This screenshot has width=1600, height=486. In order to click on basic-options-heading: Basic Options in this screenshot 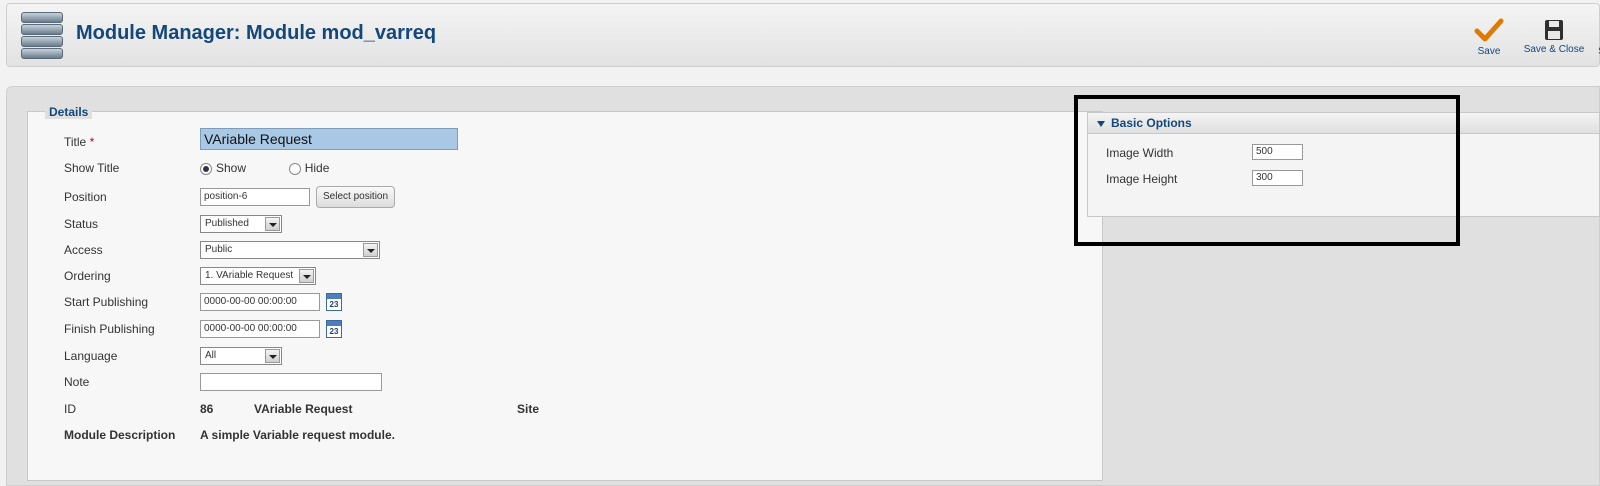, I will do `click(1151, 123)`.